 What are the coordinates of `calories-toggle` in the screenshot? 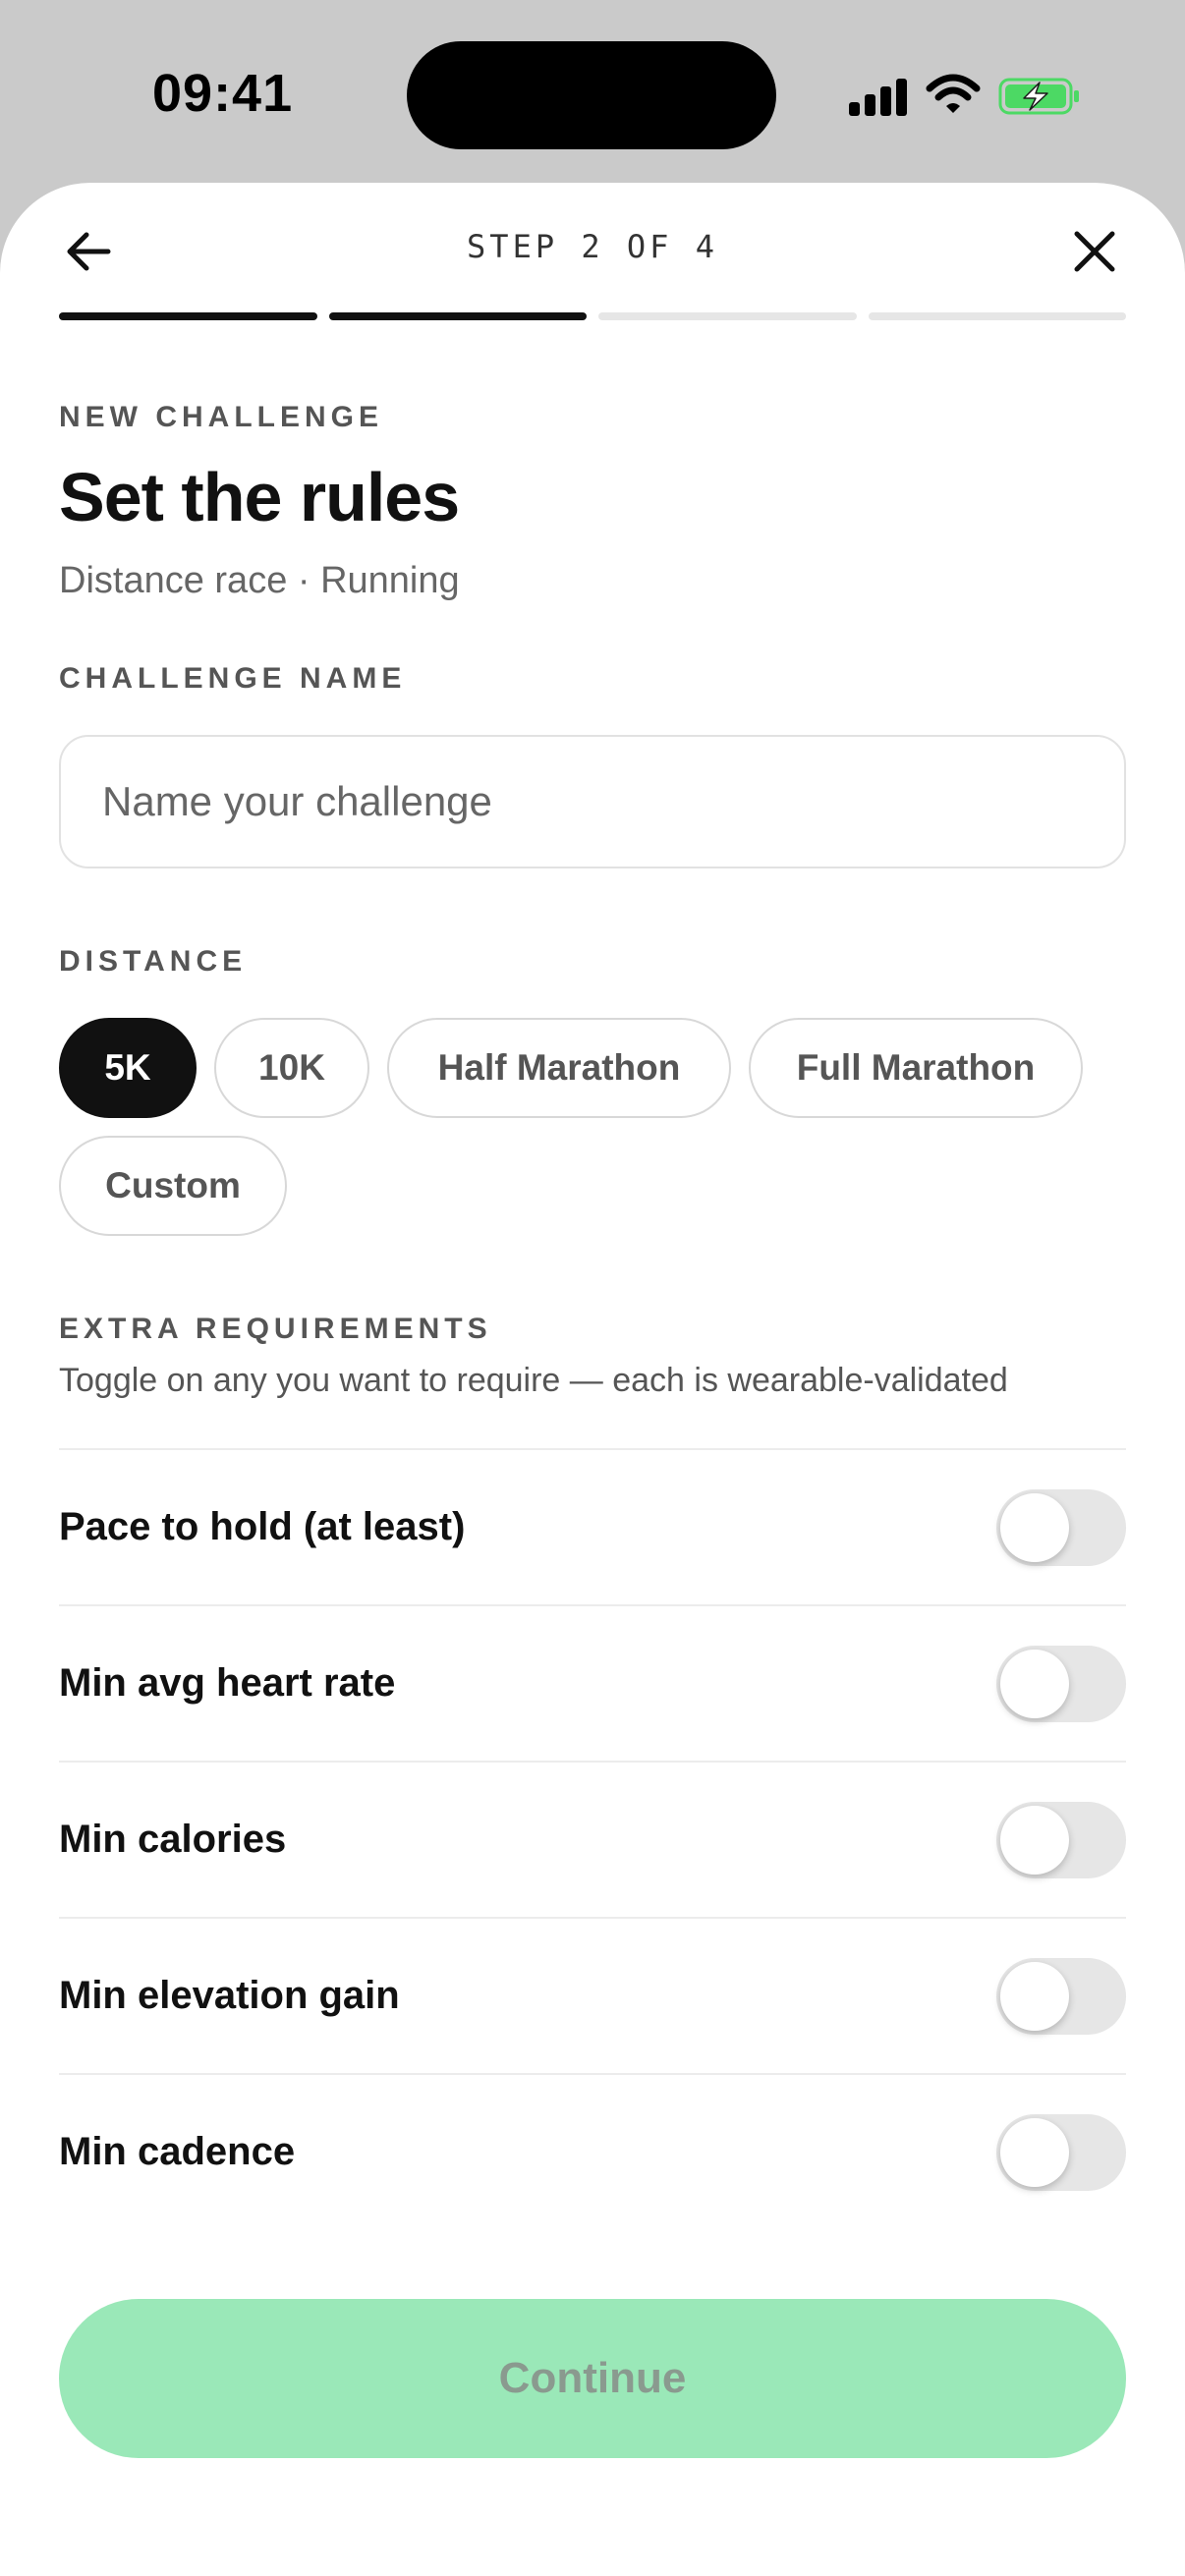 It's located at (1061, 1839).